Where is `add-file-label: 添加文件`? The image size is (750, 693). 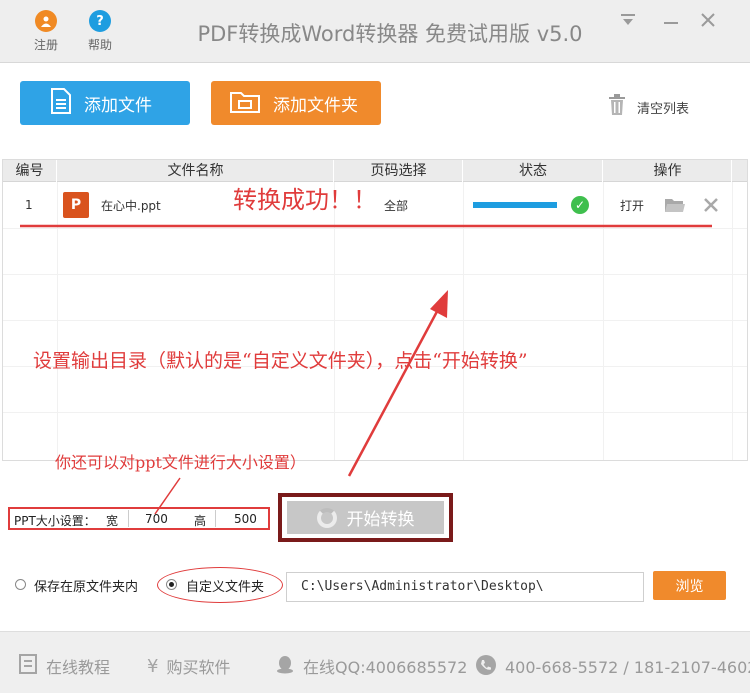 add-file-label: 添加文件 is located at coordinates (118, 105).